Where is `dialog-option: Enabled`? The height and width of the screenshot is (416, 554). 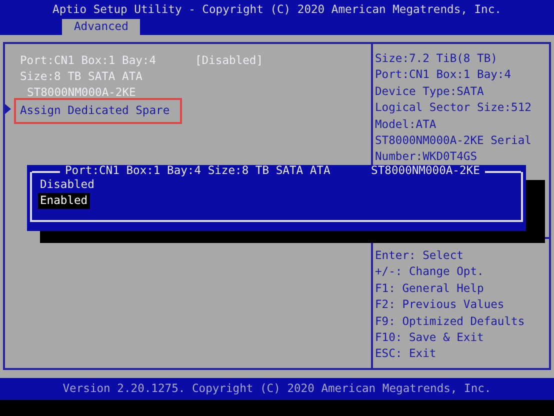 dialog-option: Enabled is located at coordinates (64, 201).